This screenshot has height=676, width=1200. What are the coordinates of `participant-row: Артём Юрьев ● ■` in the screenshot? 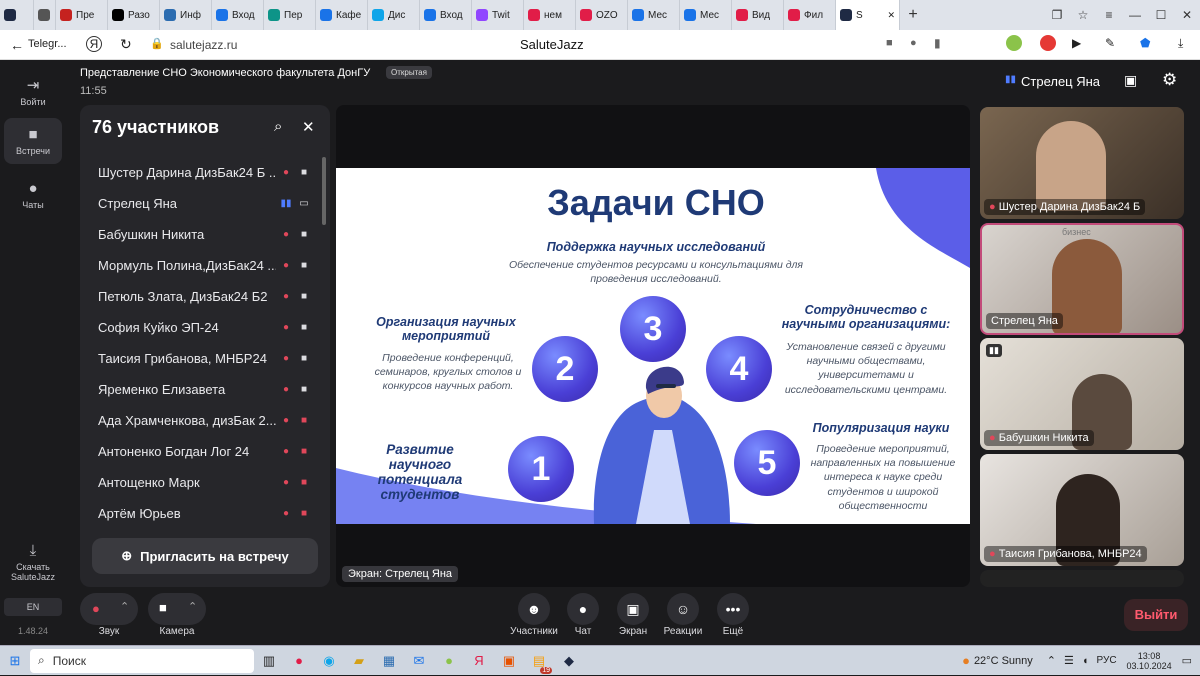 It's located at (205, 513).